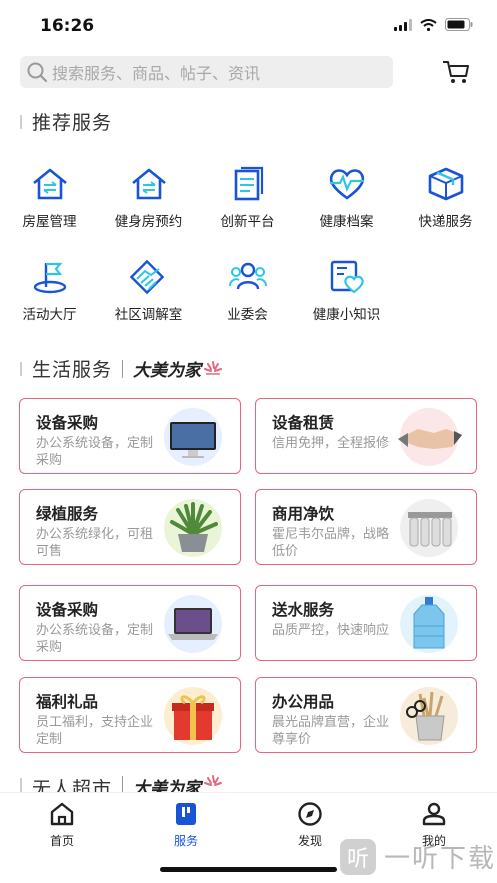 This screenshot has height=883, width=497. Describe the element at coordinates (72, 370) in the screenshot. I see `life-title: 生活服务` at that location.